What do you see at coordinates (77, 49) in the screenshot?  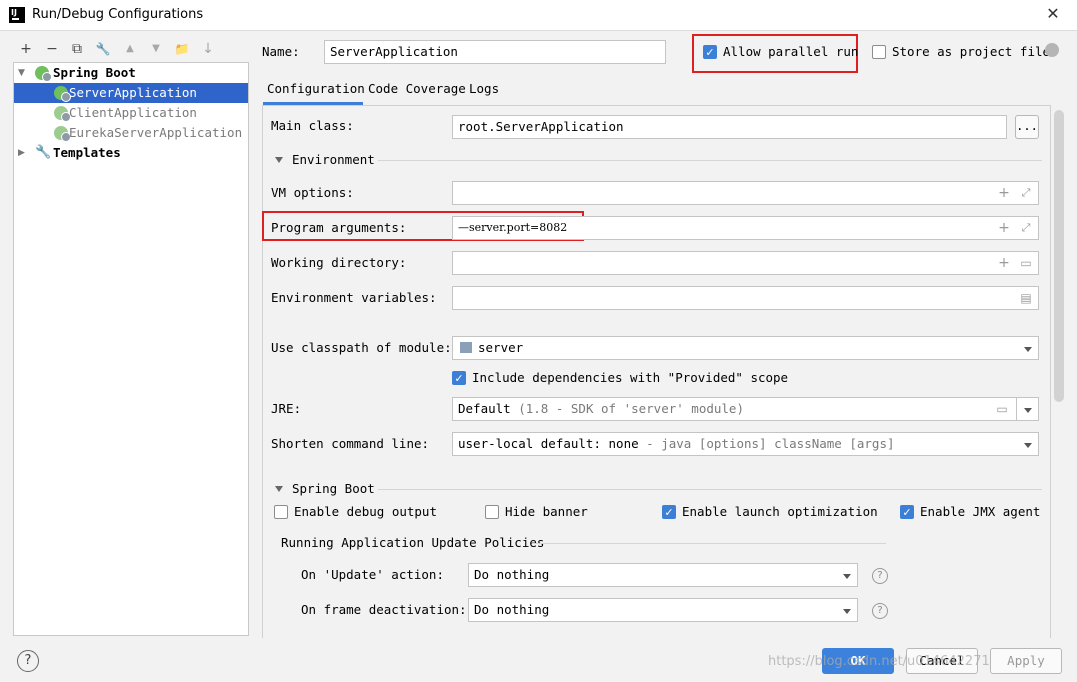 I see `copy-icon: ⧉` at bounding box center [77, 49].